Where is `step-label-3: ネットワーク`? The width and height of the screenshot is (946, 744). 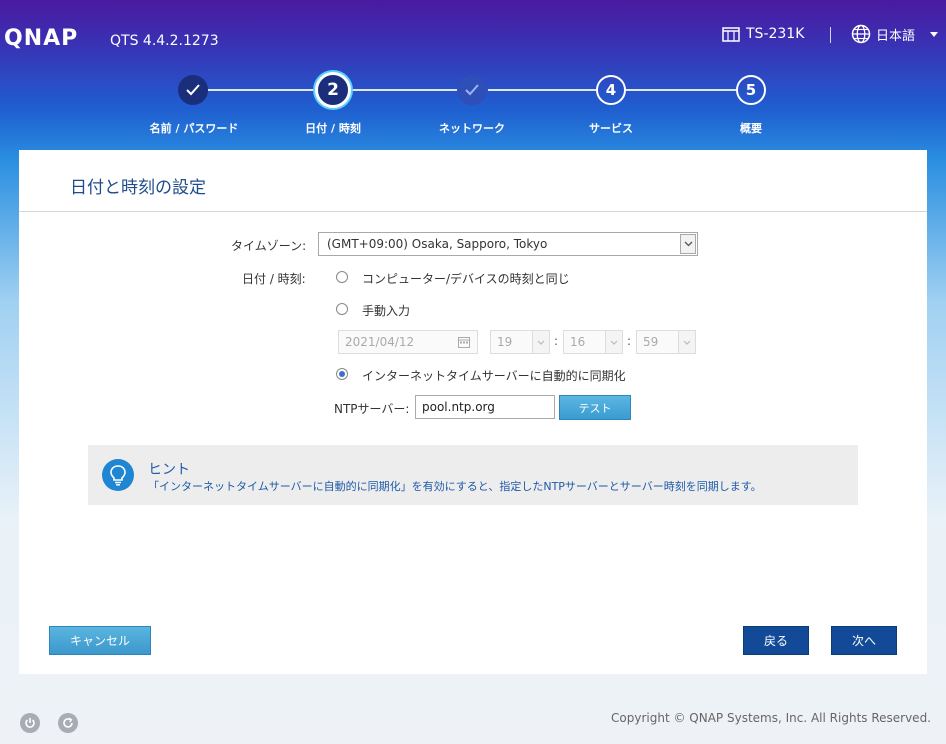
step-label-3: ネットワーク is located at coordinates (472, 128).